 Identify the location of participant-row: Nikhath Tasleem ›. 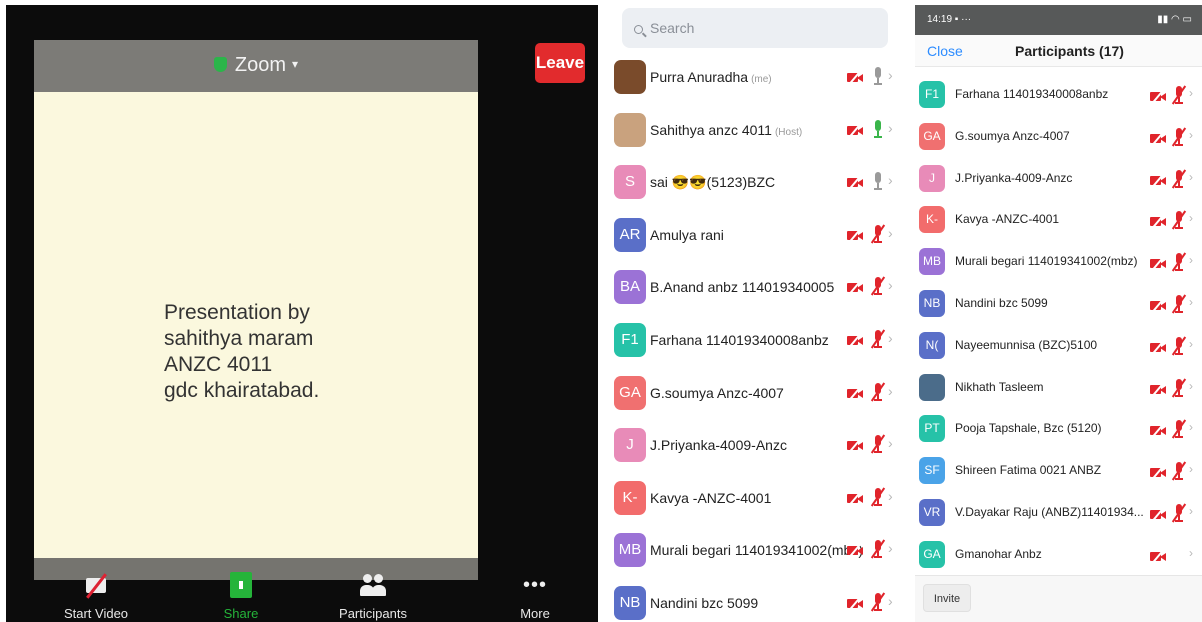
(1057, 387).